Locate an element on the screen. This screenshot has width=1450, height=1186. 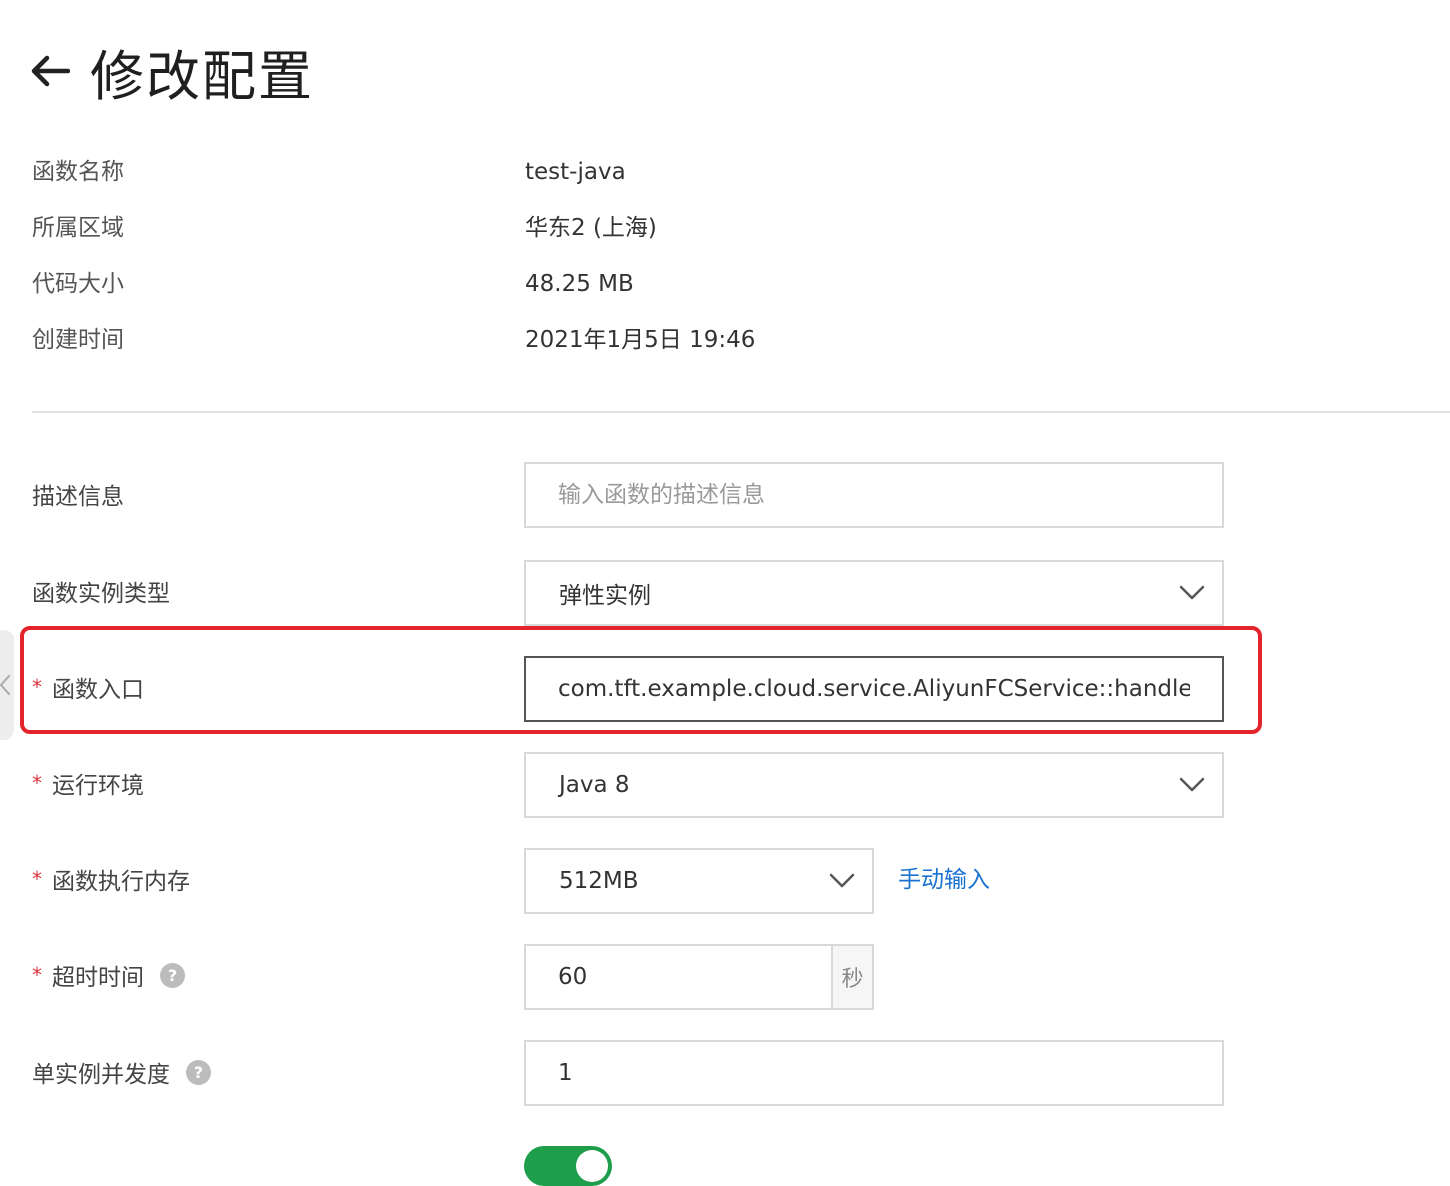
manual-input-link: 手动输入 is located at coordinates (944, 880).